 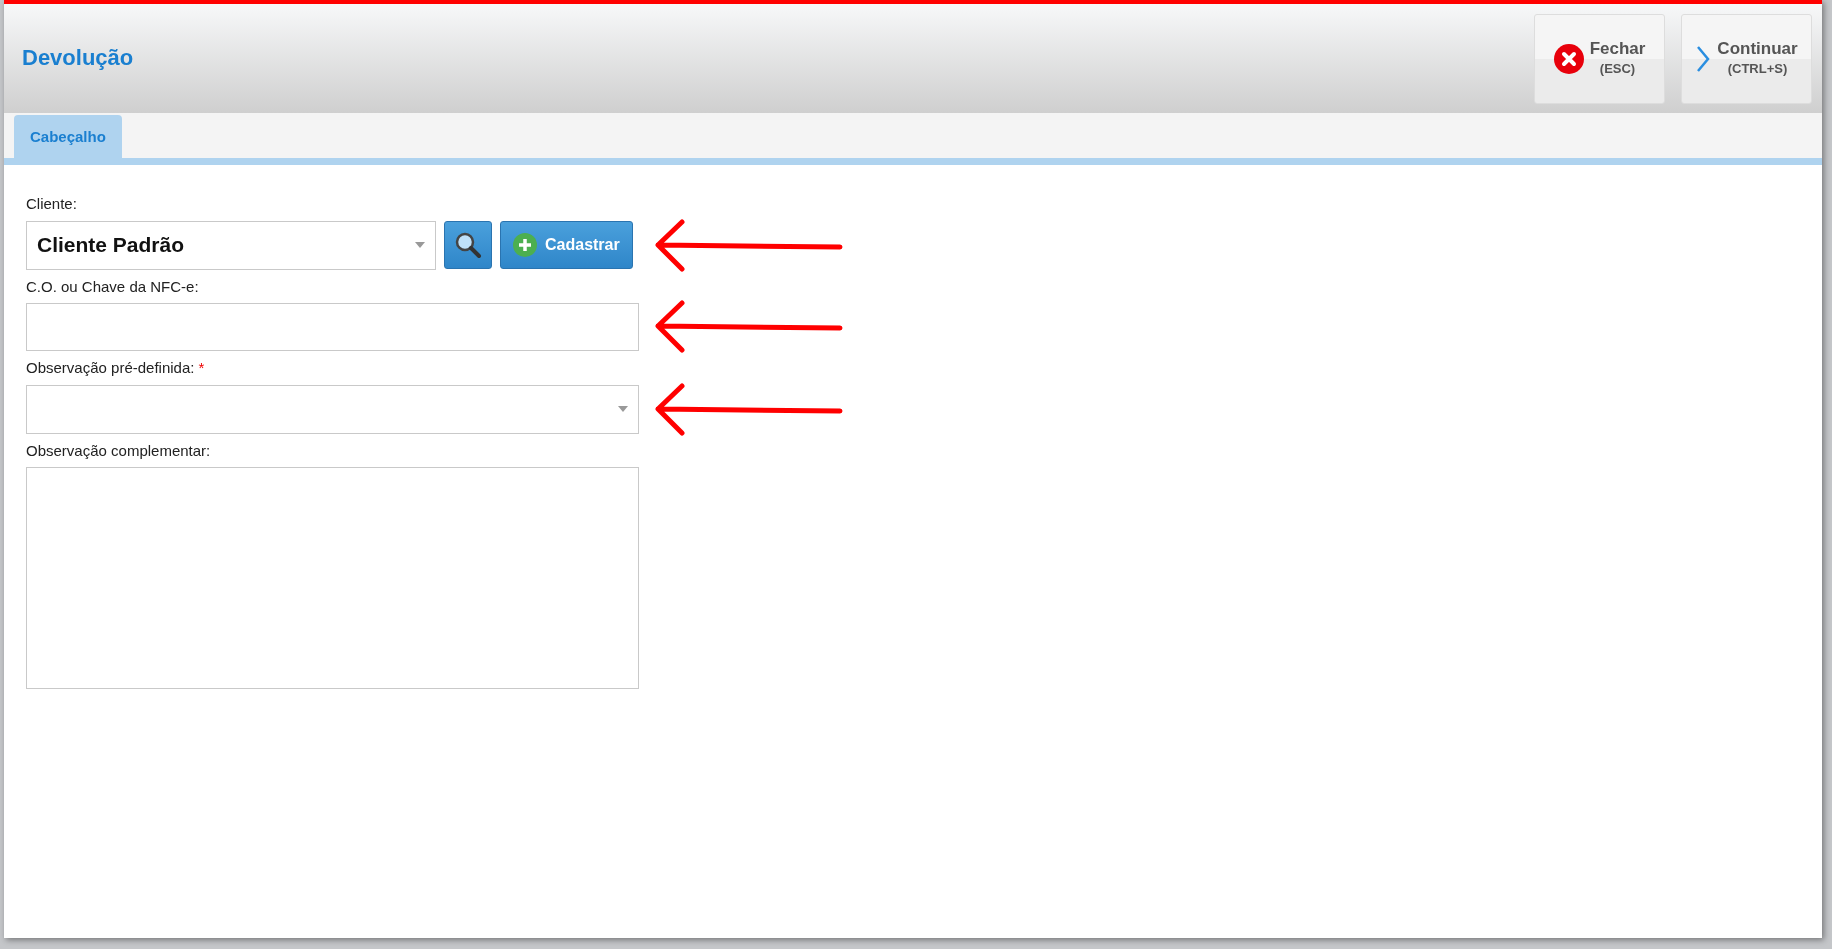 I want to click on dialog-title: Devolução, so click(x=78, y=58).